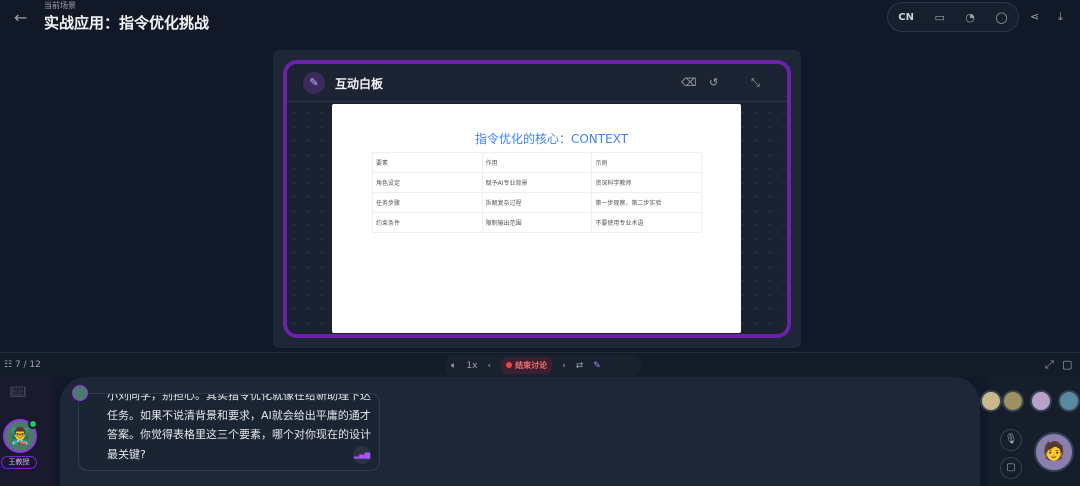  What do you see at coordinates (33, 424) in the screenshot?
I see `online-indicator` at bounding box center [33, 424].